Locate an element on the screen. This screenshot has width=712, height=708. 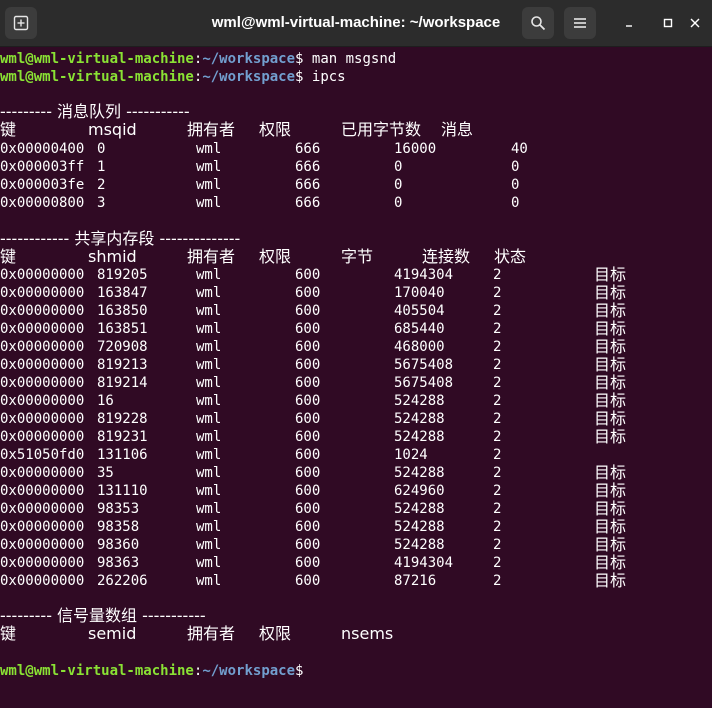
col-header-semid: semid is located at coordinates (112, 633).